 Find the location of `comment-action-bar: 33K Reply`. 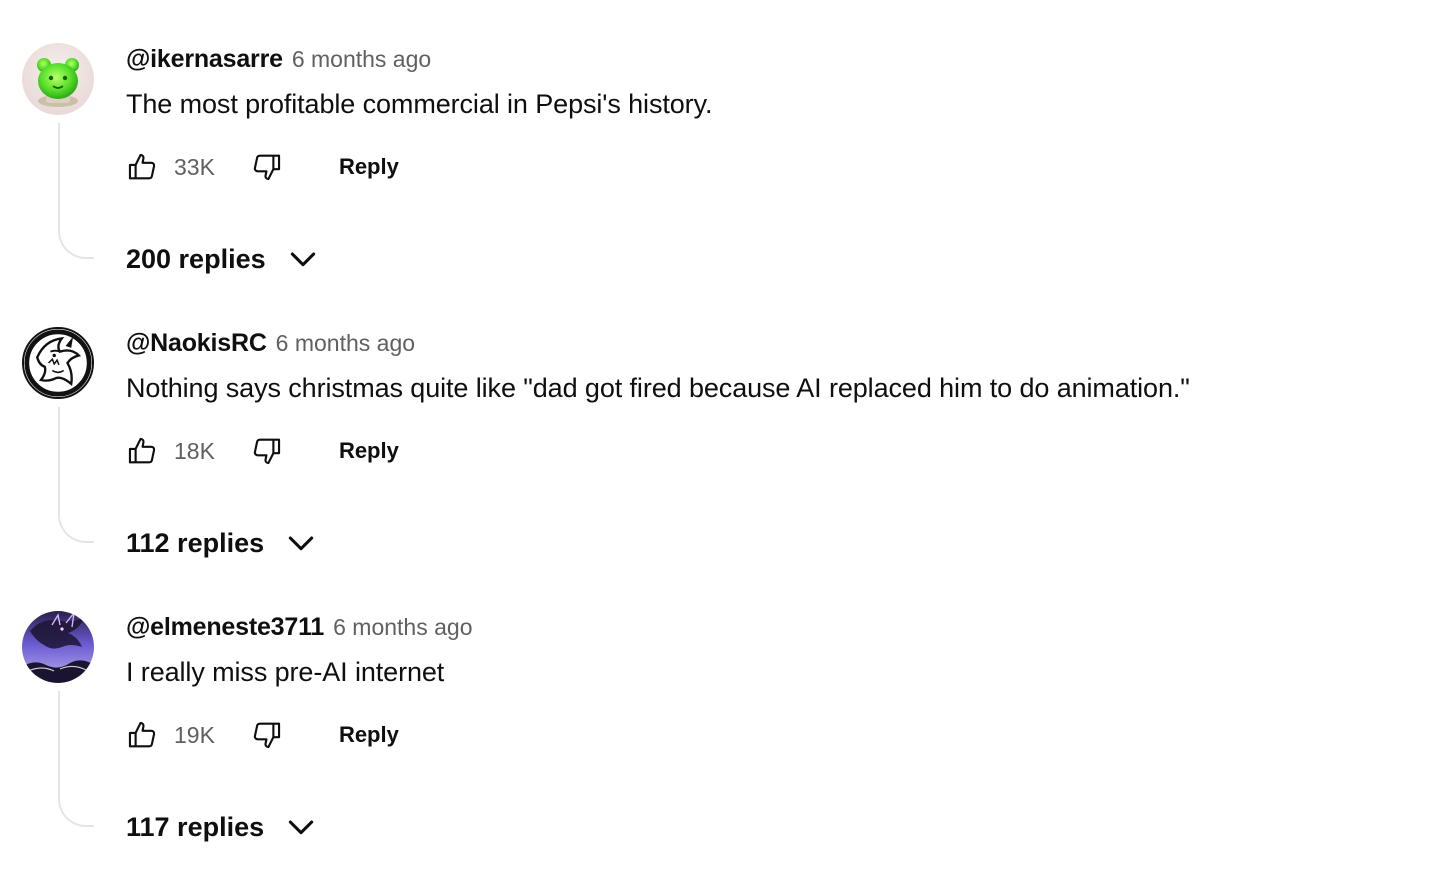

comment-action-bar: 33K Reply is located at coordinates (260, 167).